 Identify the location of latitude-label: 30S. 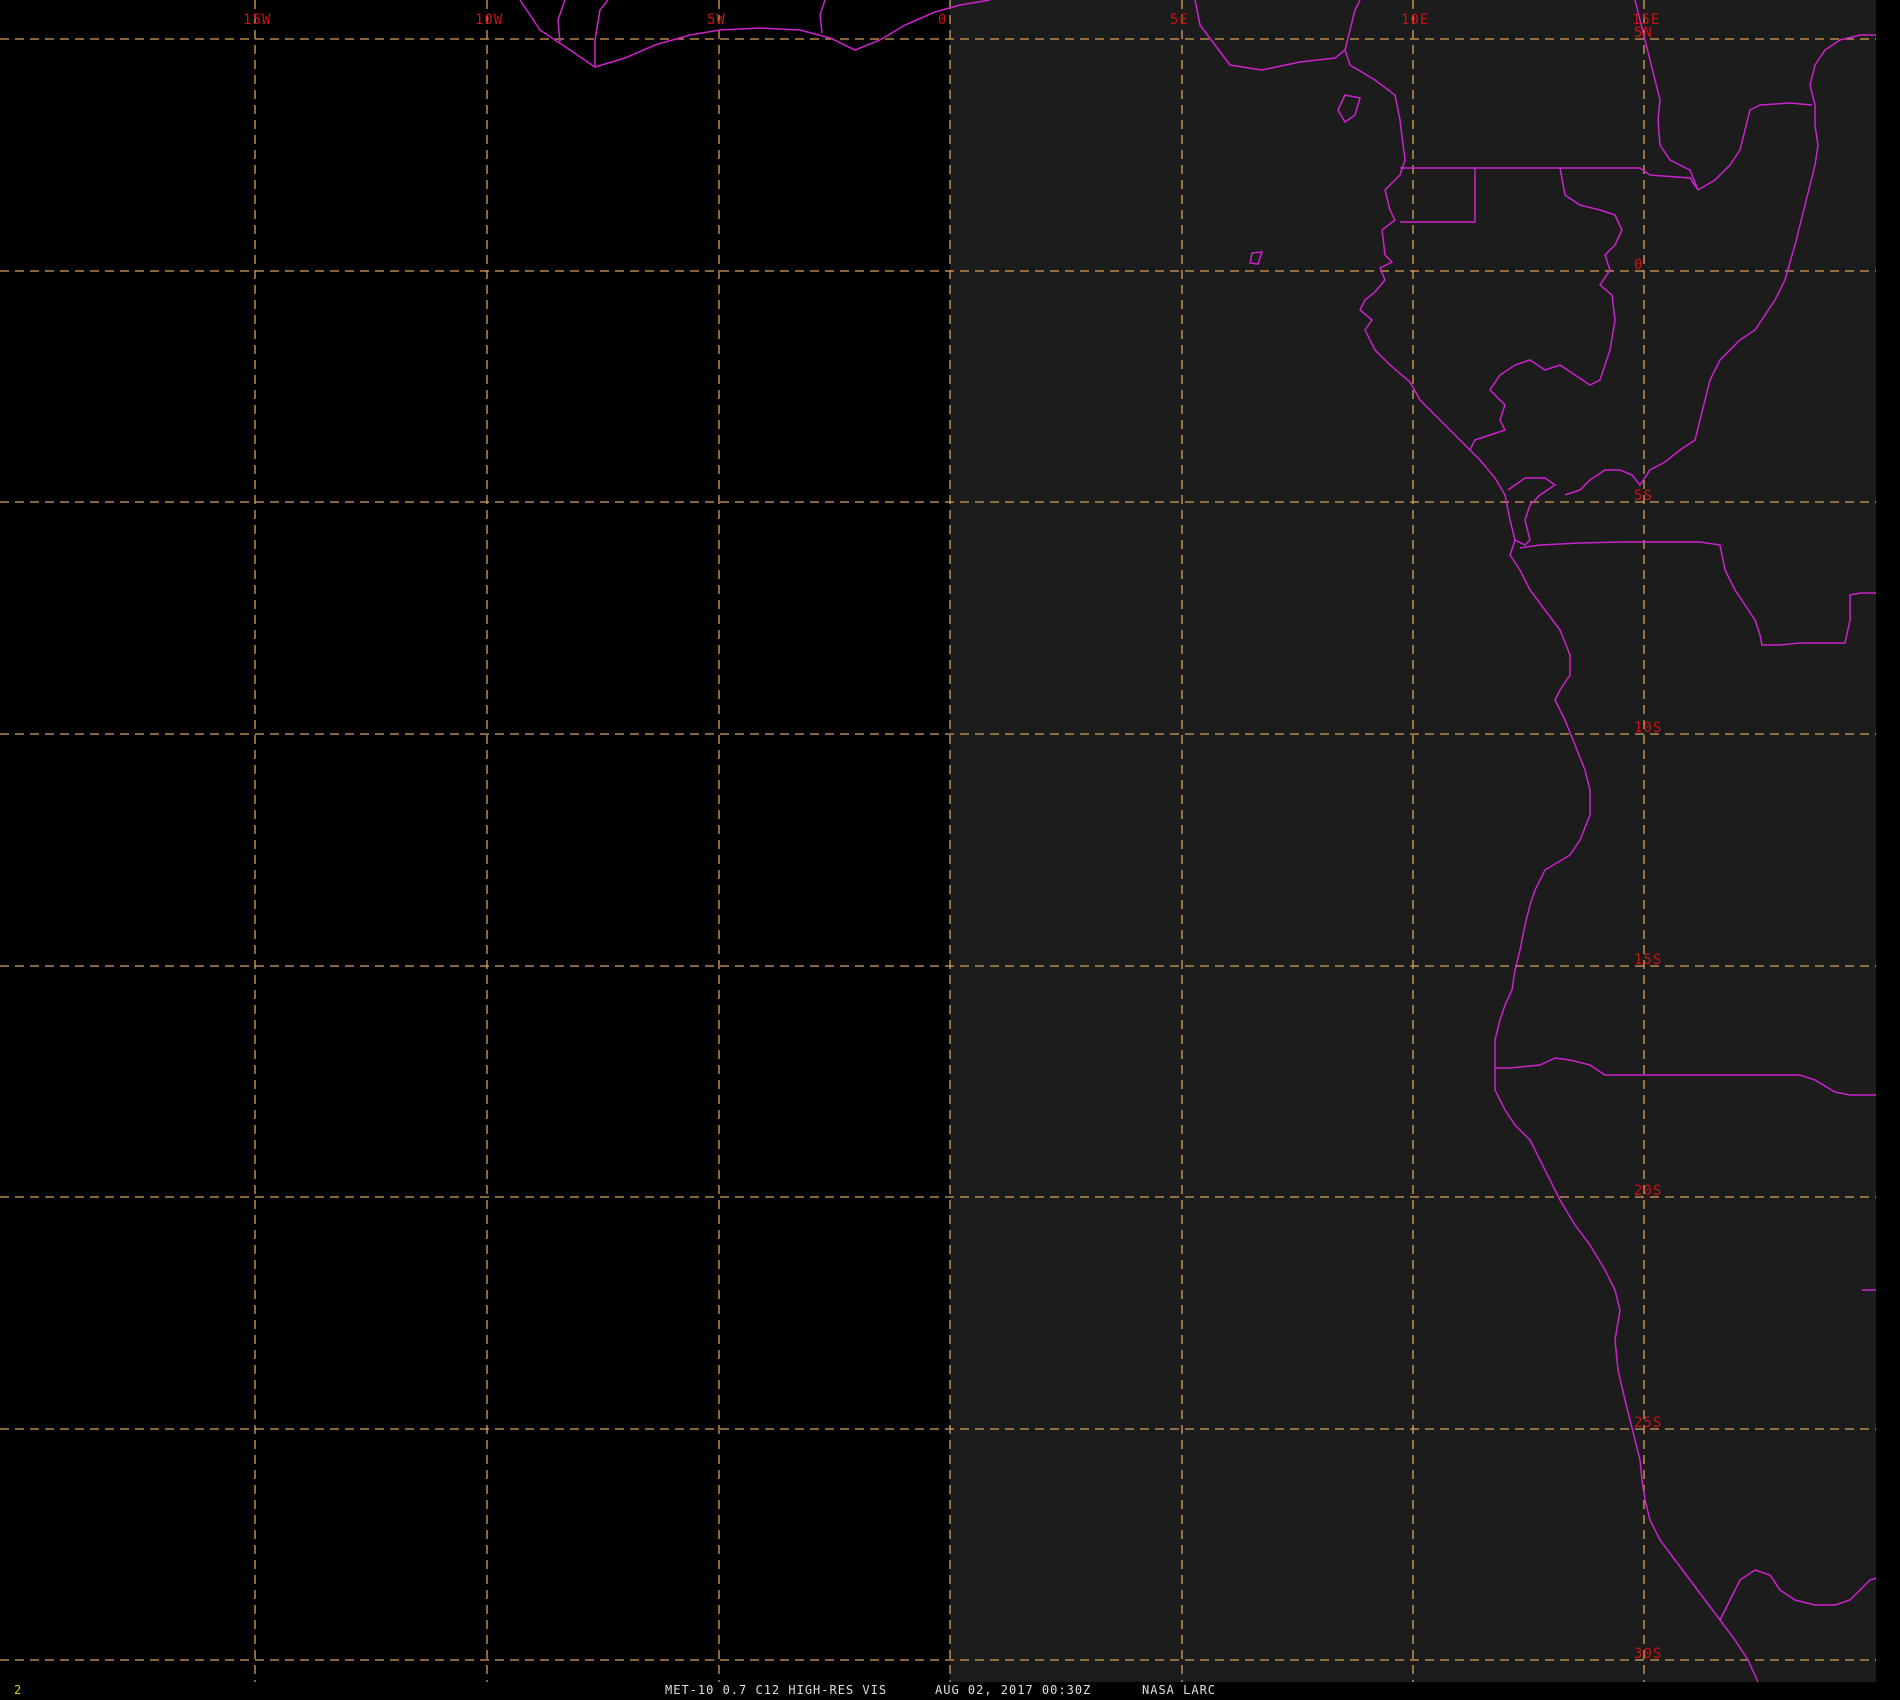
(1648, 1654).